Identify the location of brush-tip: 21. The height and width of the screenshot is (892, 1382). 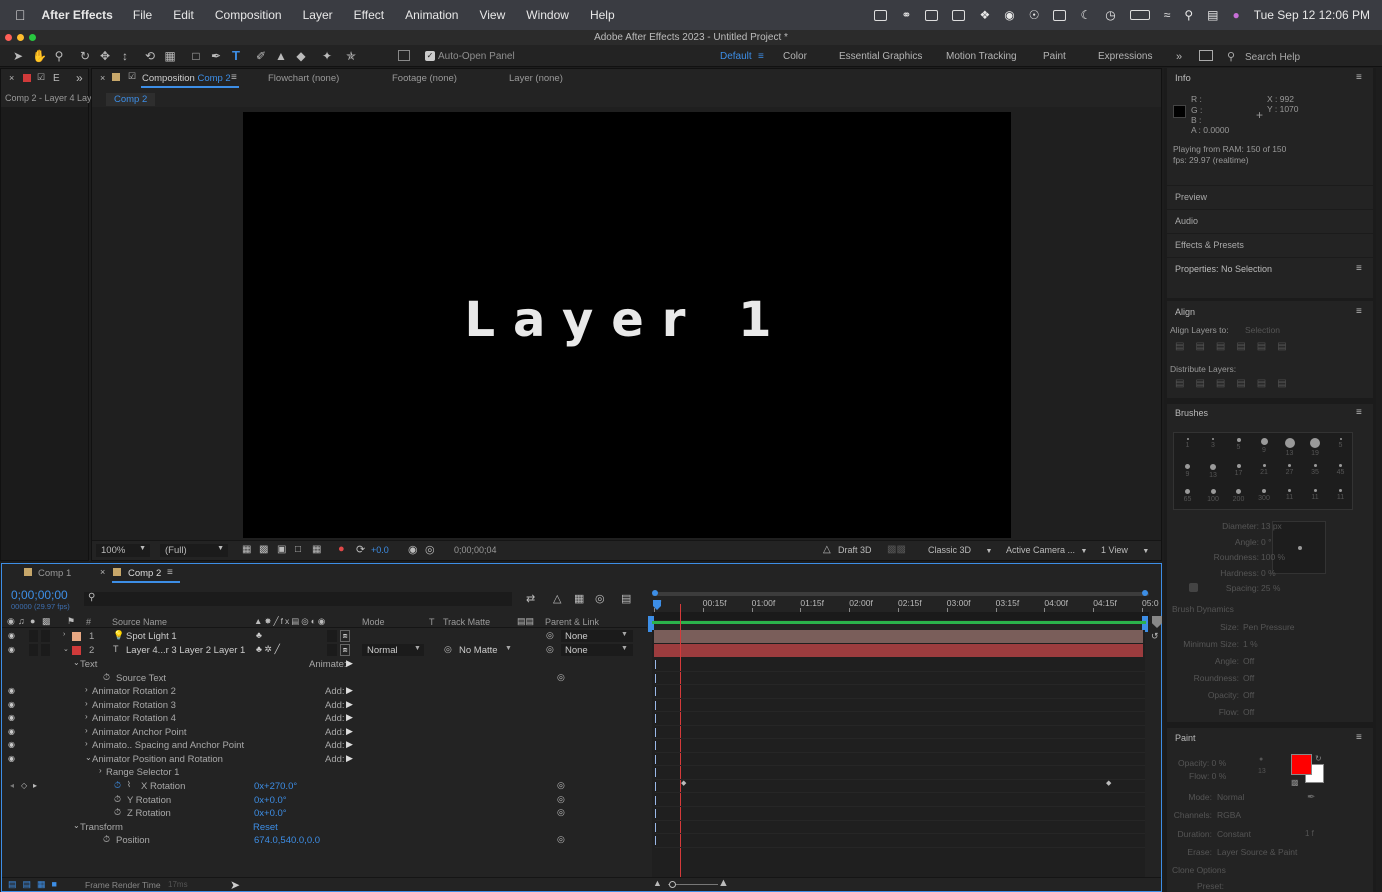
(1264, 473).